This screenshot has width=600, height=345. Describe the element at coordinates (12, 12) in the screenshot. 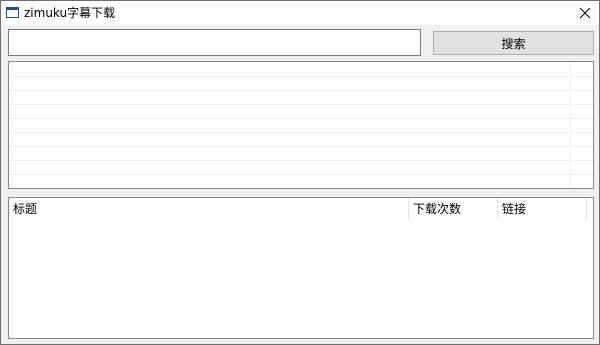

I see `window-icon` at that location.